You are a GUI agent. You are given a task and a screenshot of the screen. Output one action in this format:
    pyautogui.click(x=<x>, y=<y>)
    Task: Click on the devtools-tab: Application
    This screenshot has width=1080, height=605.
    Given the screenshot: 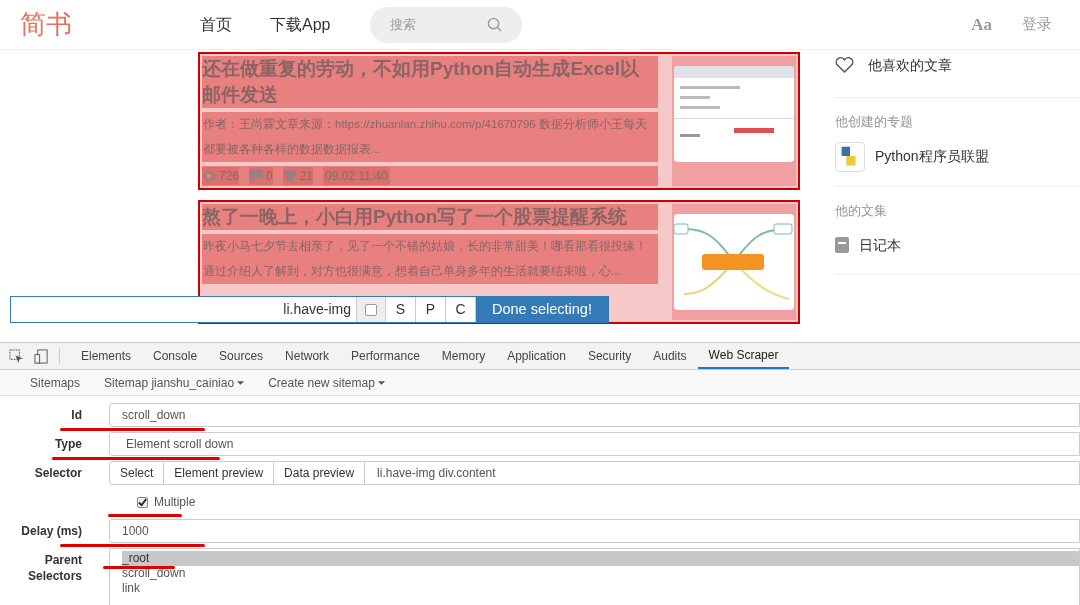 What is the action you would take?
    pyautogui.click(x=536, y=356)
    